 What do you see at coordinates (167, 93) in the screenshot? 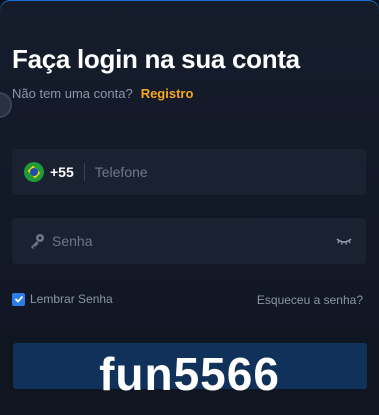
I see `register-link: Registro` at bounding box center [167, 93].